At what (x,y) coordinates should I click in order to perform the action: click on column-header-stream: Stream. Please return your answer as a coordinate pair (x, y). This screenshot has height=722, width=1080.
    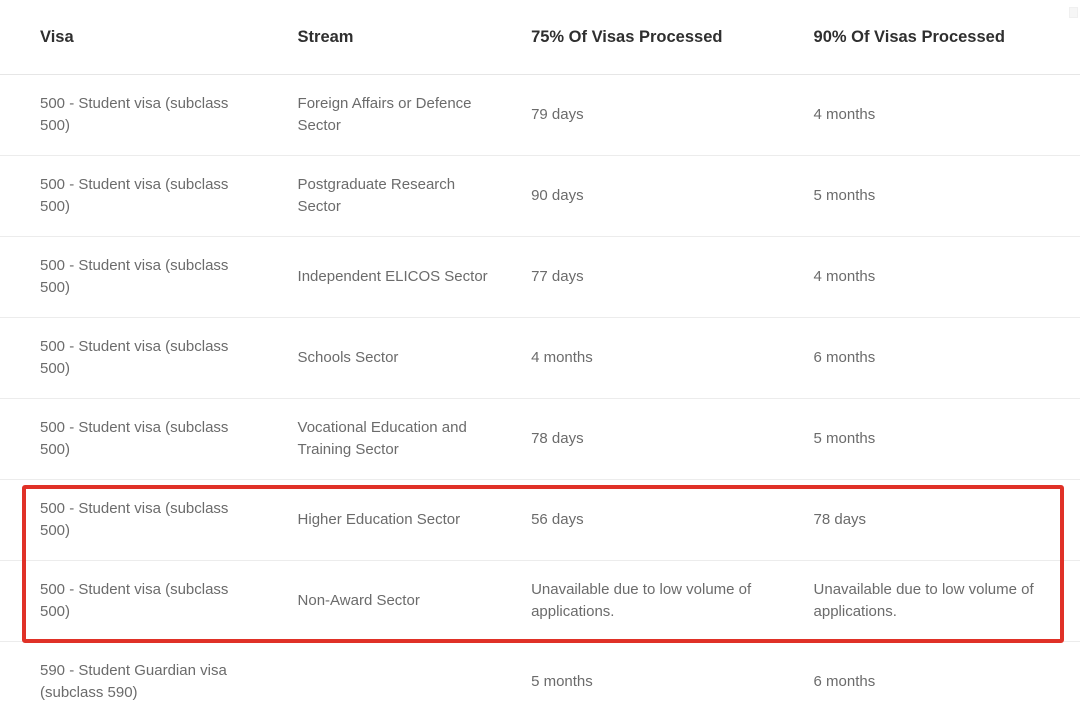
    Looking at the image, I should click on (386, 37).